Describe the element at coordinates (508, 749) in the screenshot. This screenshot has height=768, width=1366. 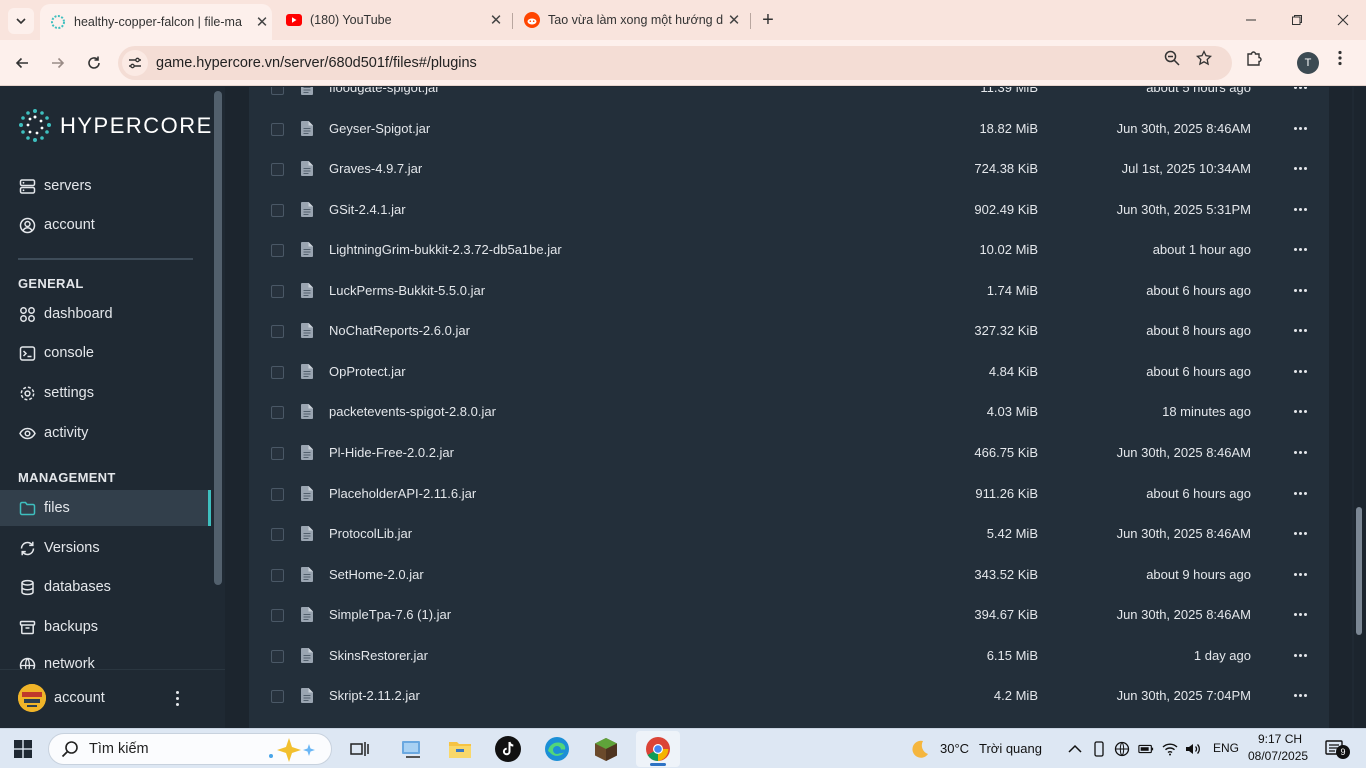
I see `taskbar-app-tiktok` at that location.